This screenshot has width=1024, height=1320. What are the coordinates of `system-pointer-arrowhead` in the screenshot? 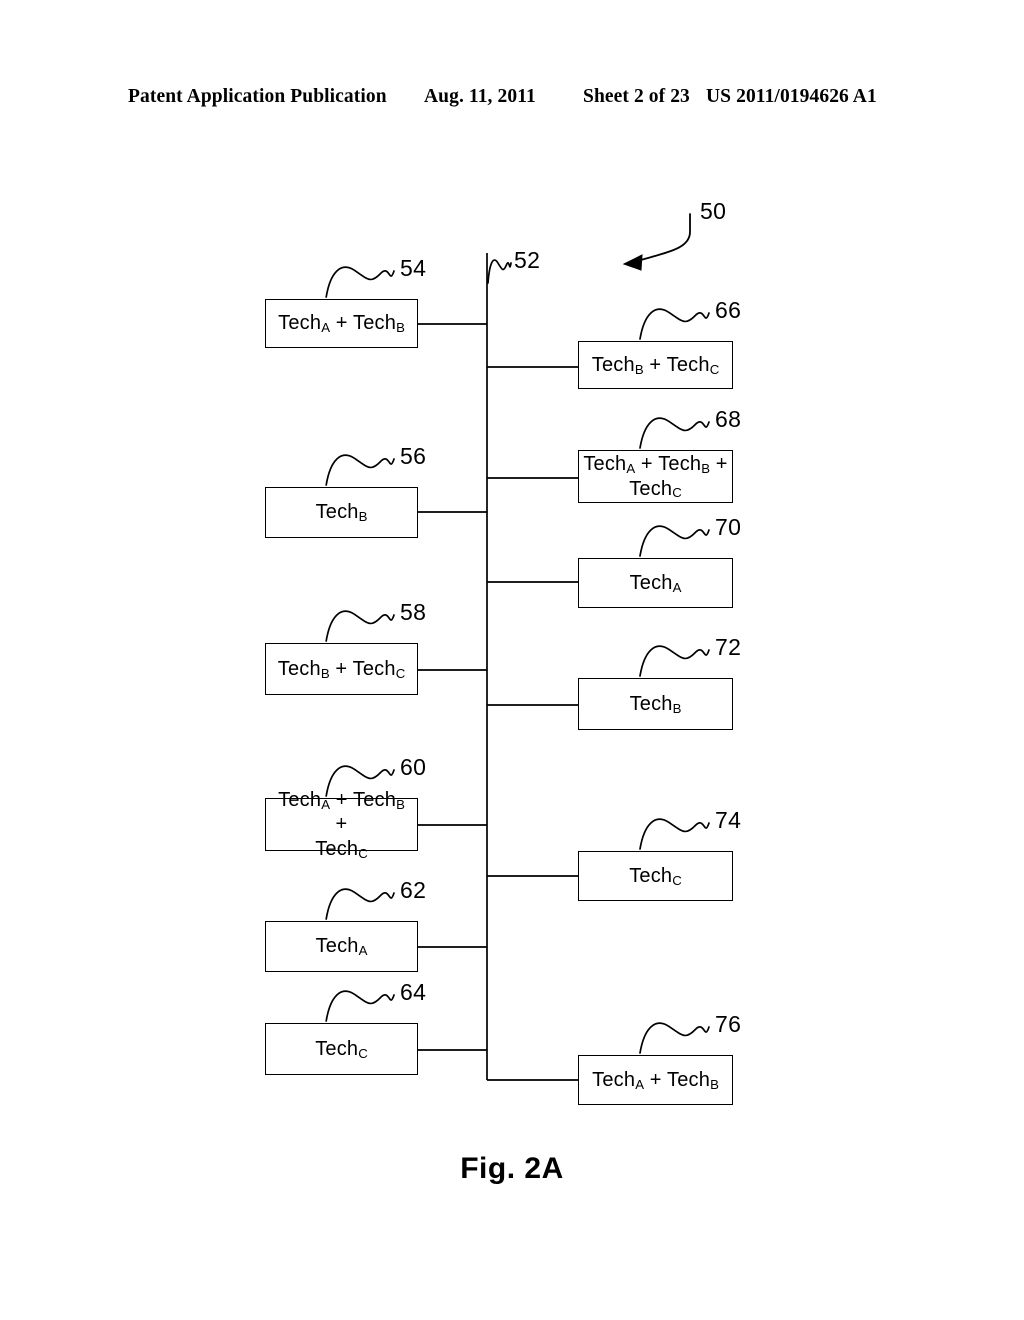 It's located at (632, 262).